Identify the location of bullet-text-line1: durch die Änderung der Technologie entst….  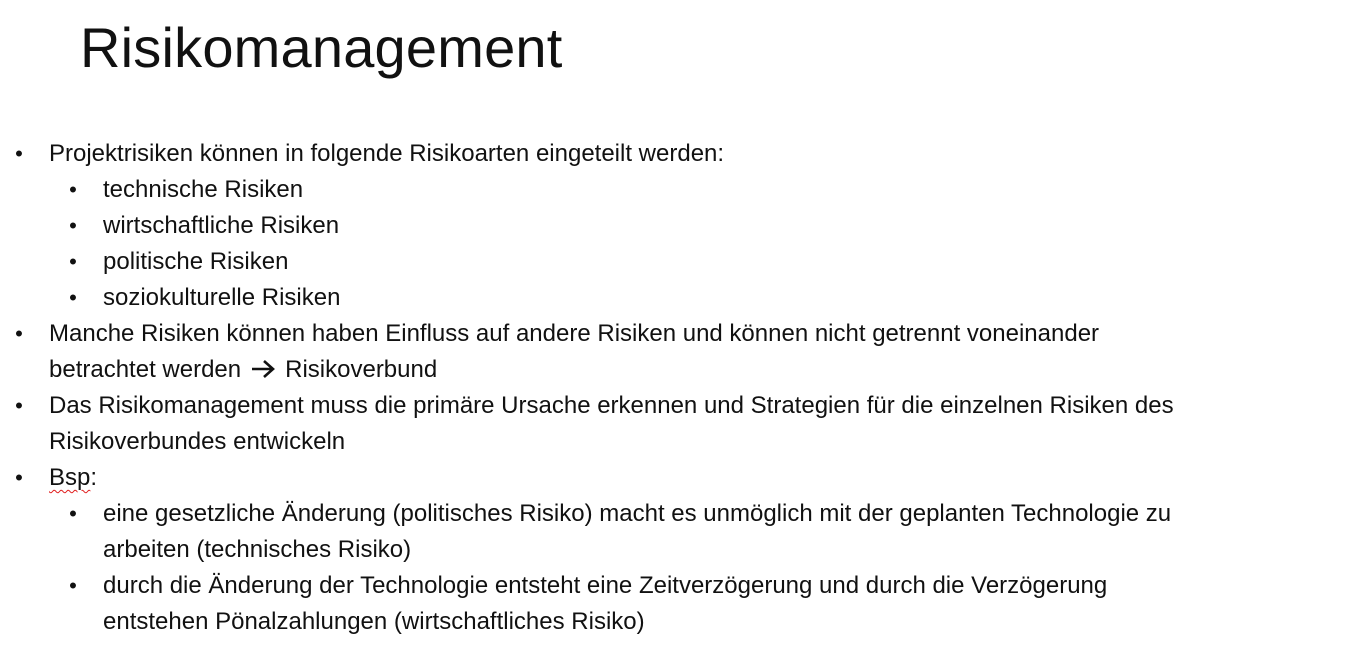
(605, 585).